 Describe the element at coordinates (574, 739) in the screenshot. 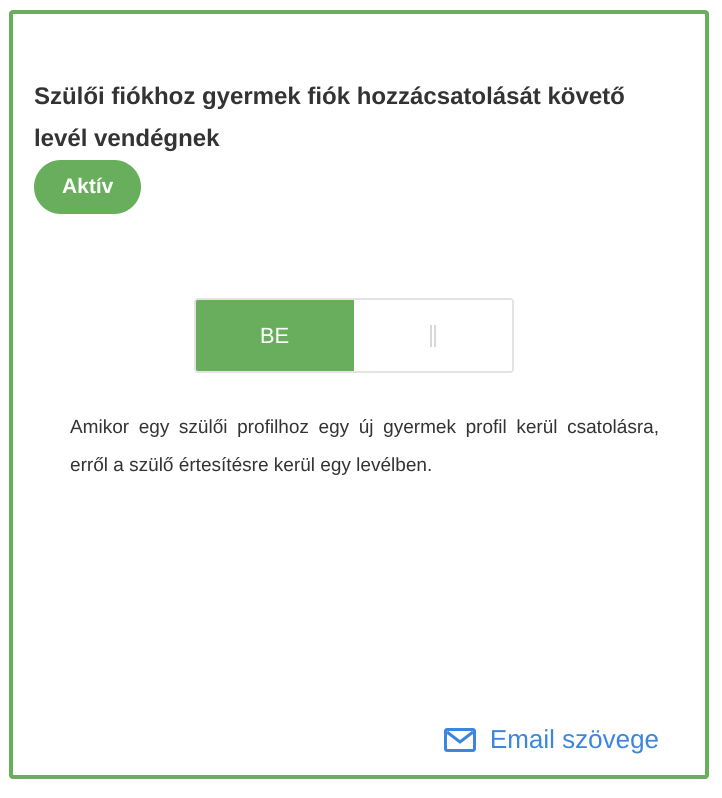

I see `email-link-text: Email szövege` at that location.